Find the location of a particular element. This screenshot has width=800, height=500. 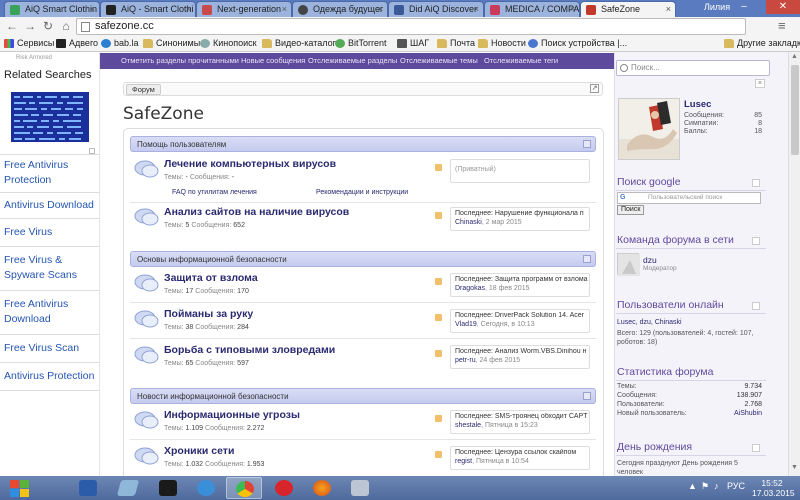

back-arrow-icon: ← is located at coordinates (12, 26).